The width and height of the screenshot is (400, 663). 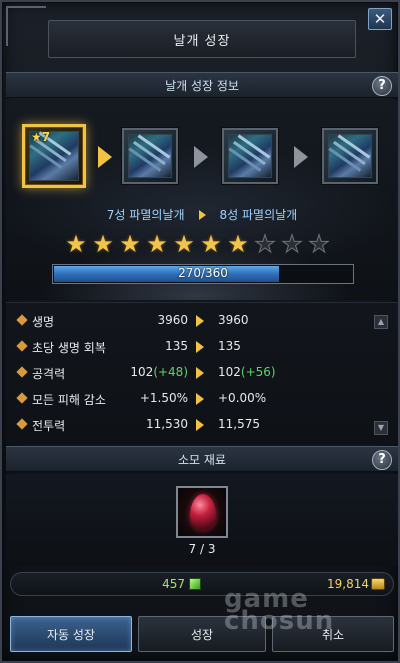 I want to click on auto-grow-button: 자동 성장, so click(x=71, y=634).